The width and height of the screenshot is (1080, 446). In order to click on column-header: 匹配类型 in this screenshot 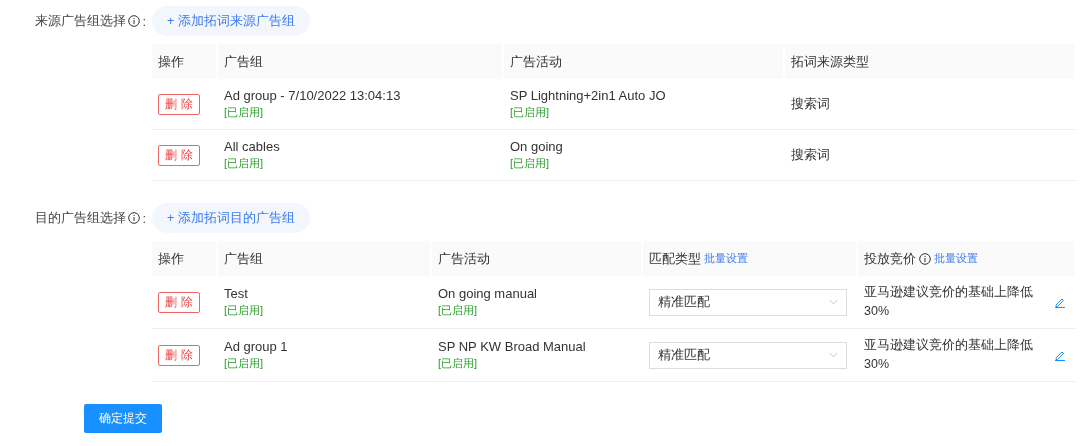, I will do `click(675, 258)`.